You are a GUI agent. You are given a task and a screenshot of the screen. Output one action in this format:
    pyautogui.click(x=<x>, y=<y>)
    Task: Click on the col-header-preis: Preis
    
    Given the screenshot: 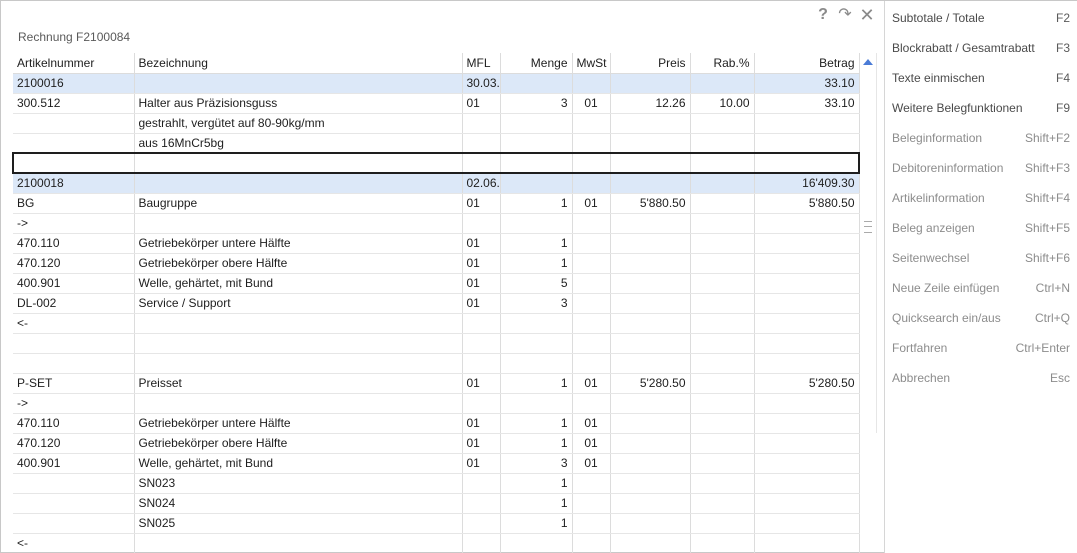 What is the action you would take?
    pyautogui.click(x=650, y=63)
    